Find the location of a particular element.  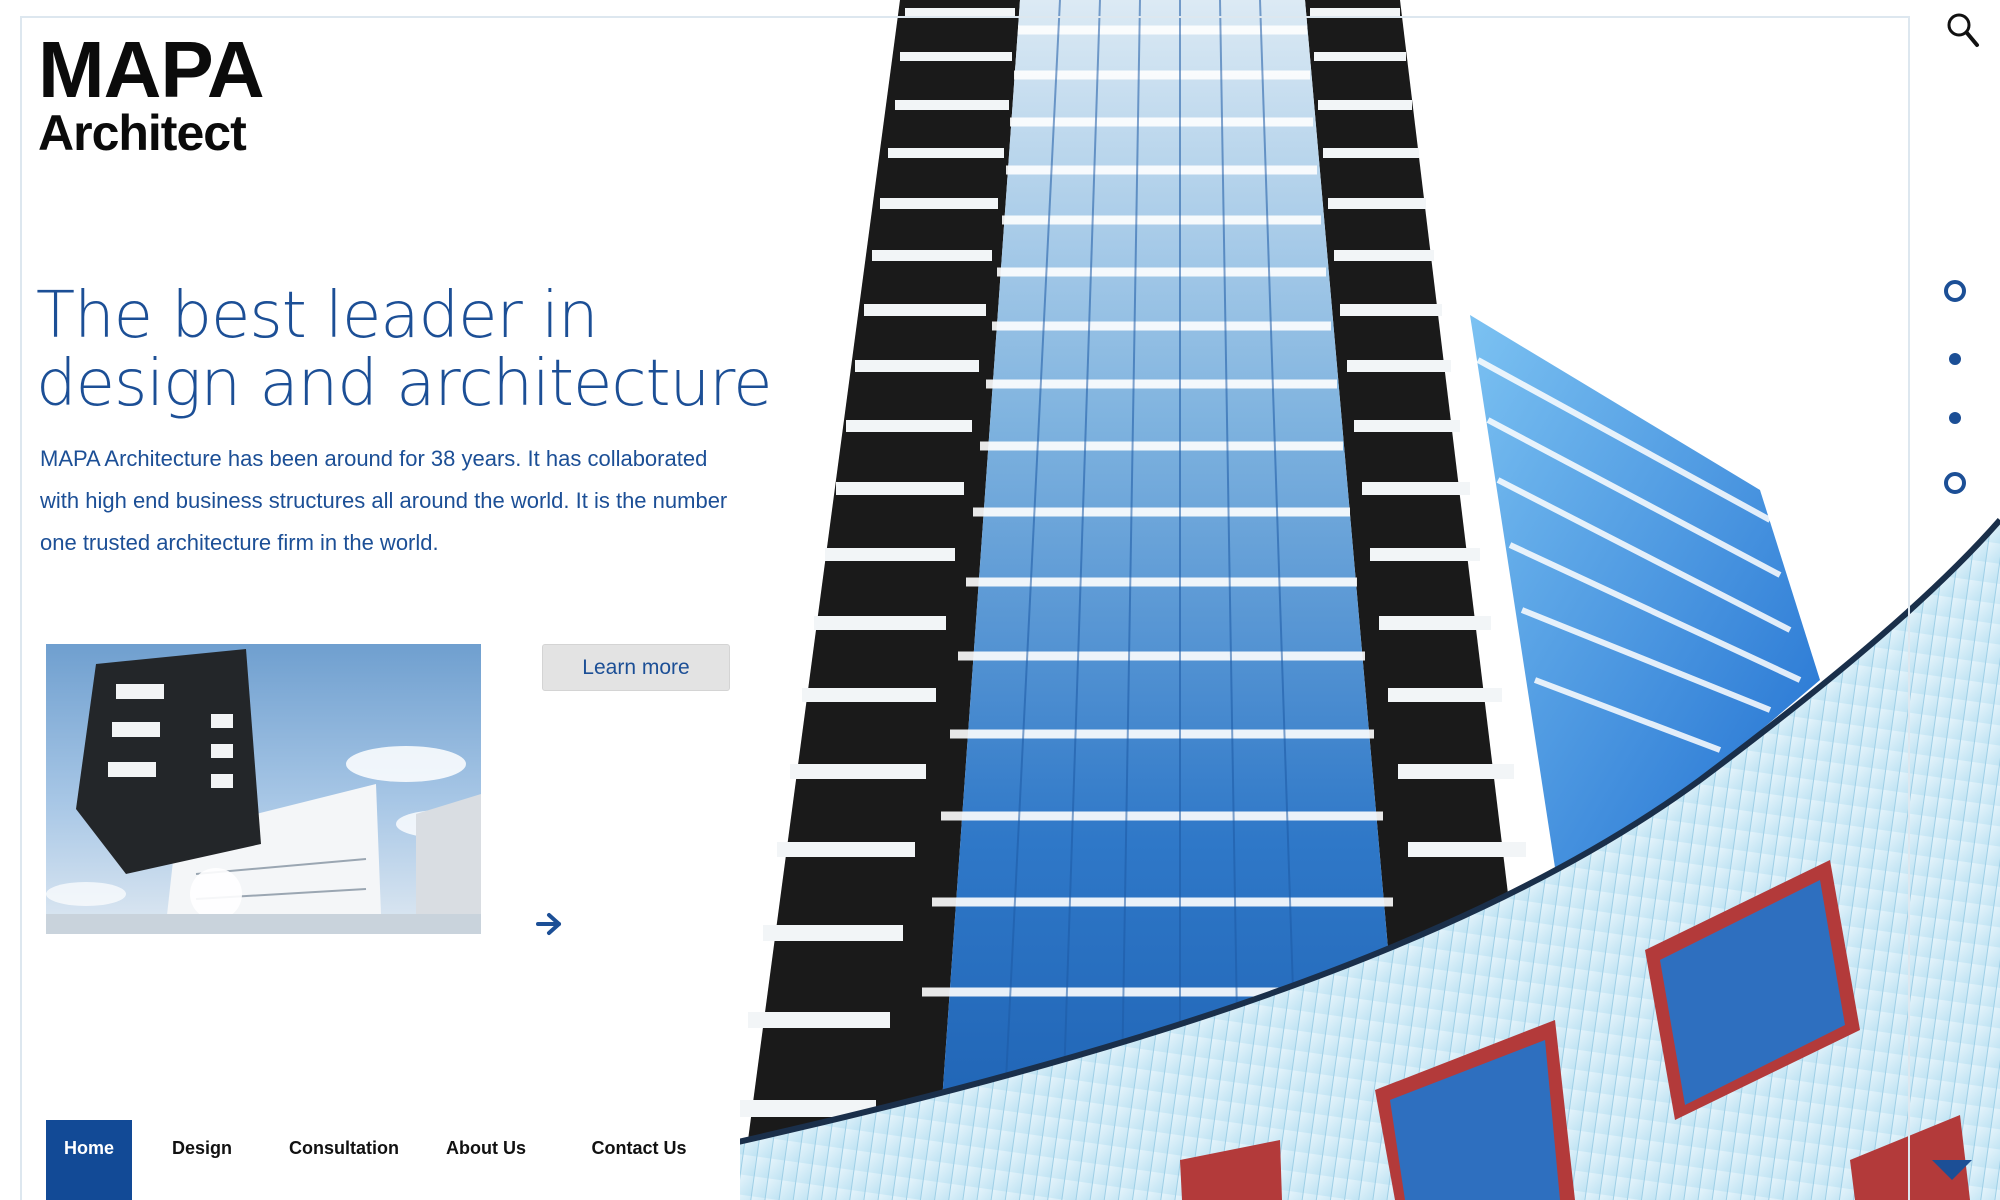

nav-item-about-us: About Us is located at coordinates (486, 1160).